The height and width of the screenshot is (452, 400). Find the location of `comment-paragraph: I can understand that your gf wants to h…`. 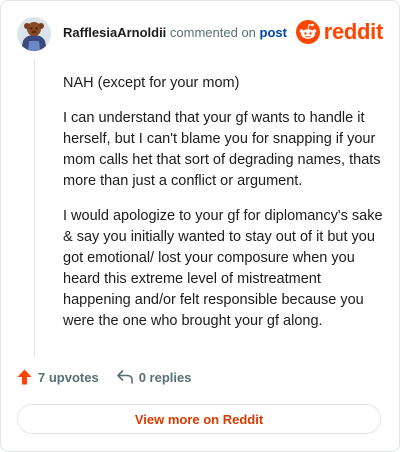

comment-paragraph: I can understand that your gf wants to h… is located at coordinates (222, 149).